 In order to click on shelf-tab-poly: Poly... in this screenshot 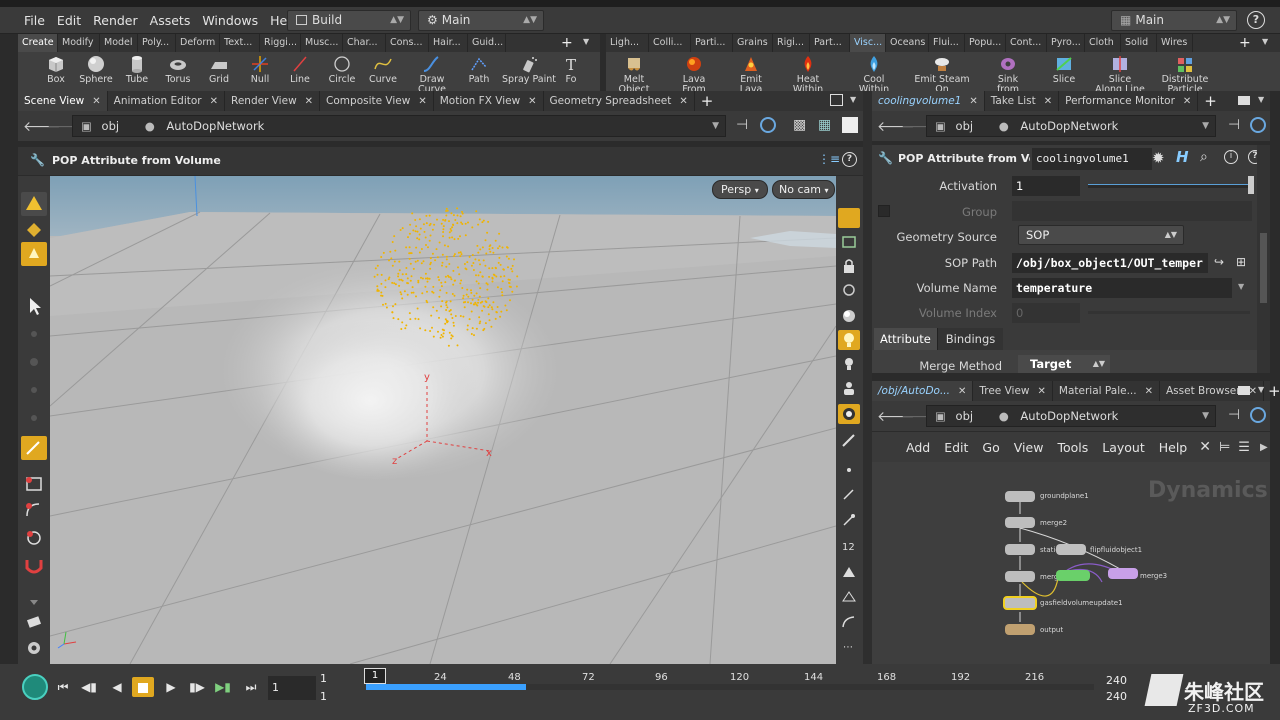, I will do `click(157, 43)`.